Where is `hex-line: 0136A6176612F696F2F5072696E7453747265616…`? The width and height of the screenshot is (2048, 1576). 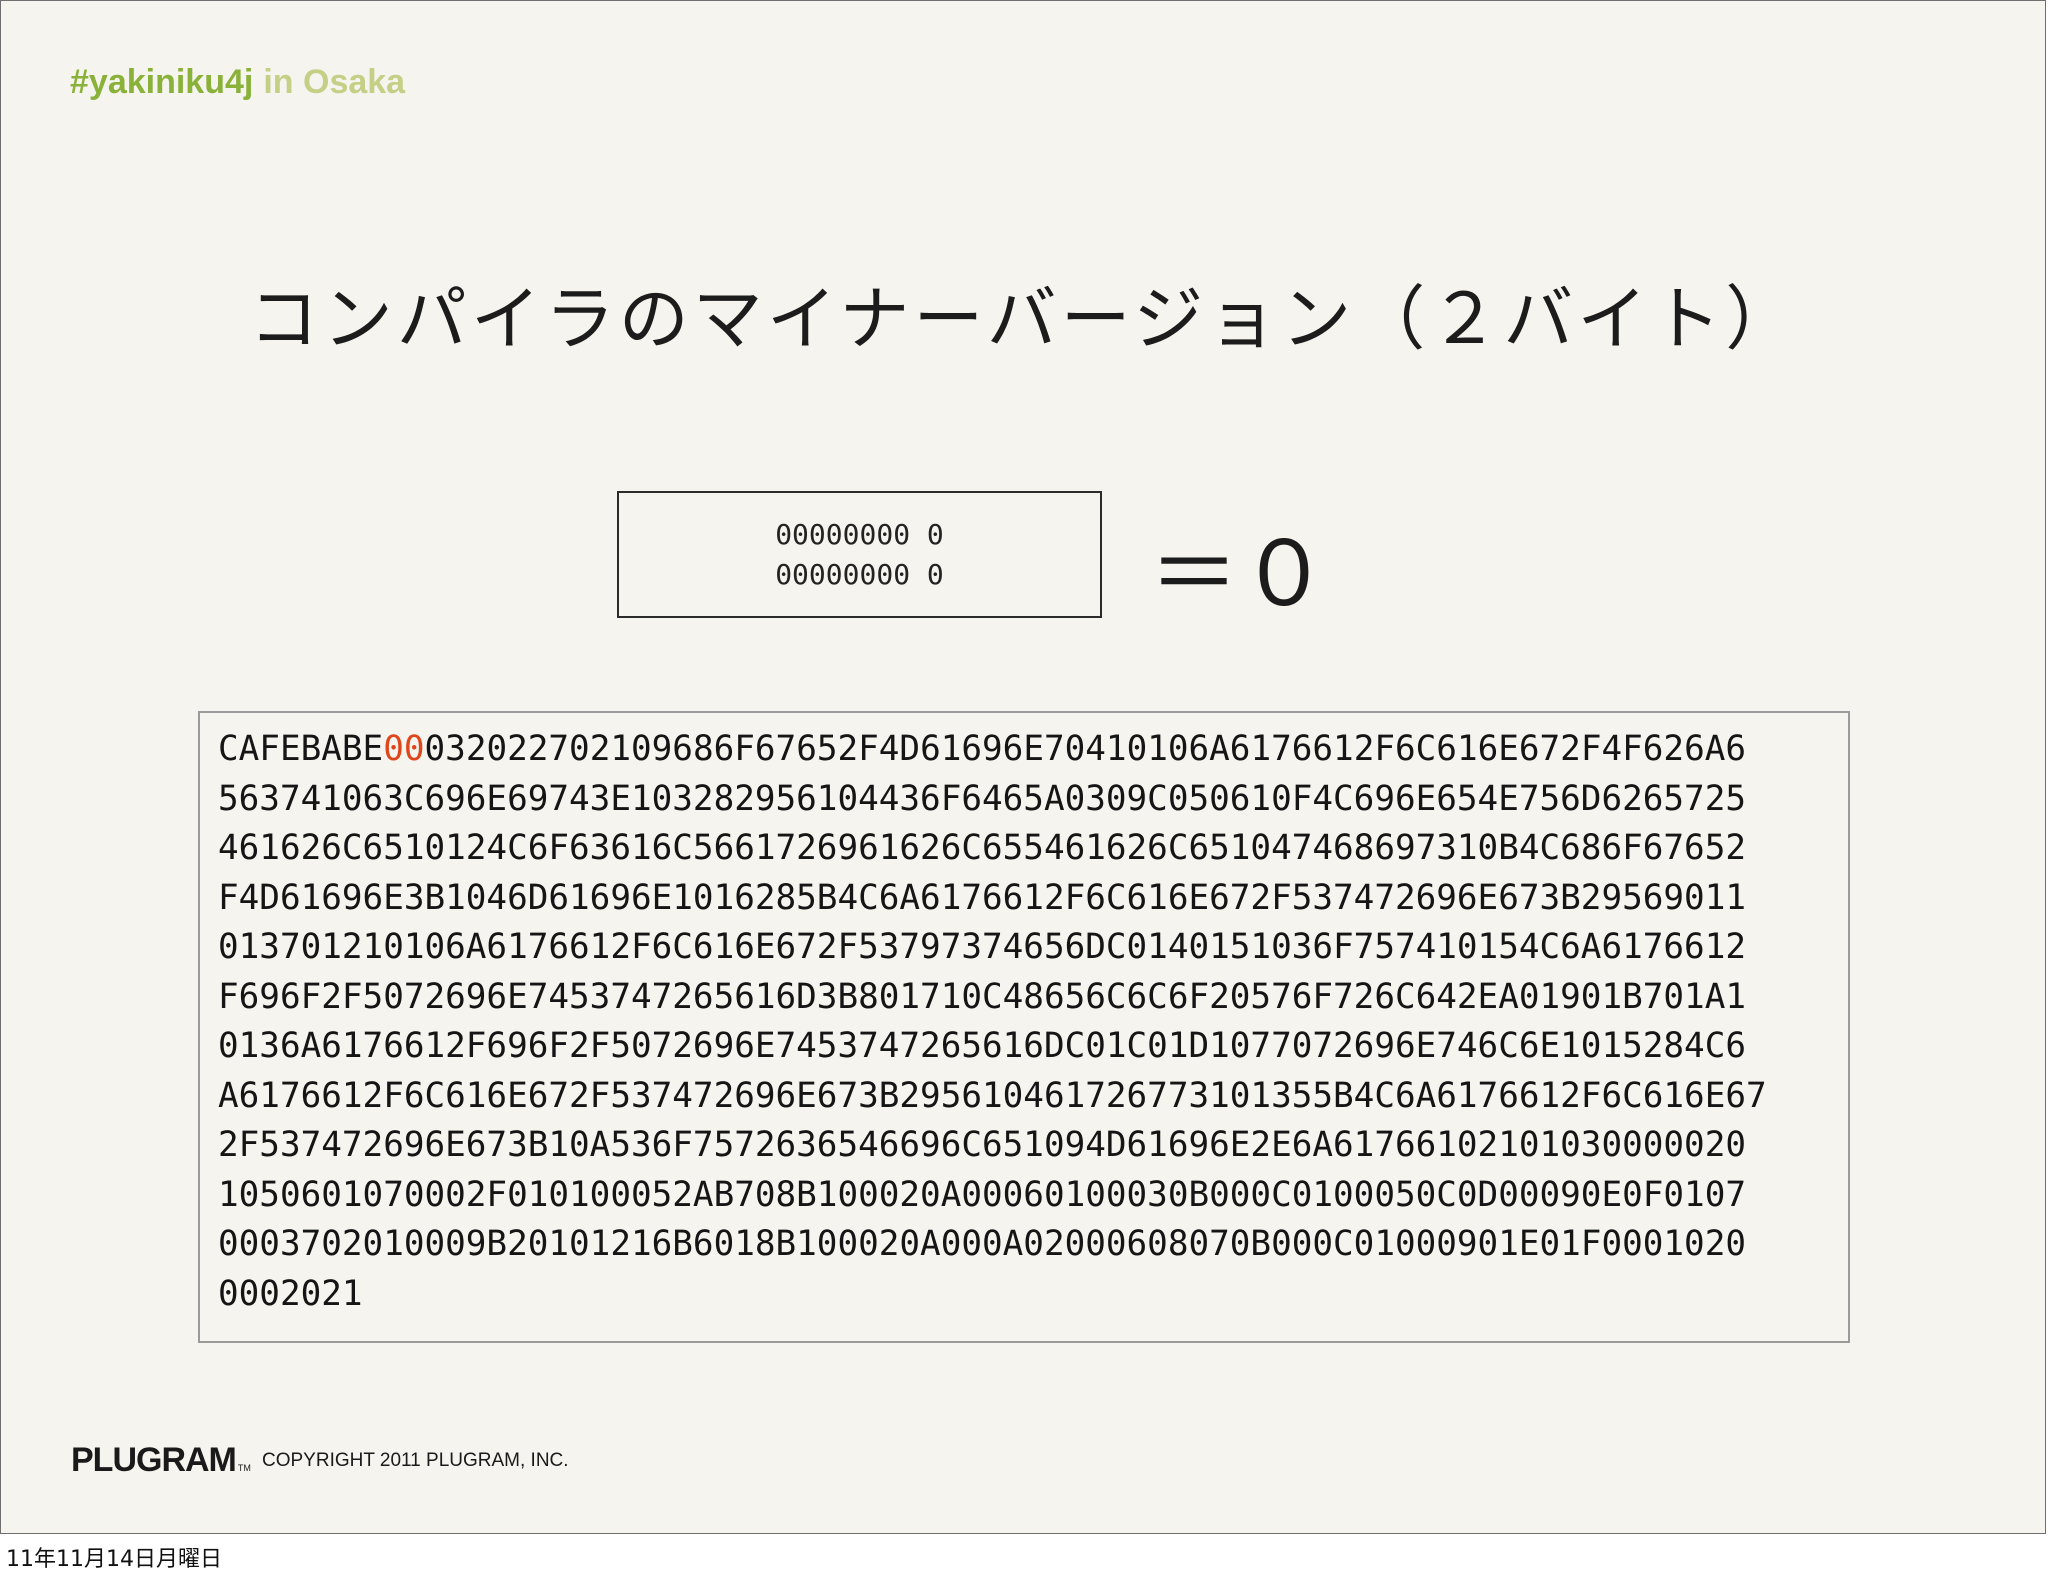 hex-line: 0136A6176612F696F2F5072696E7453747265616… is located at coordinates (982, 1046).